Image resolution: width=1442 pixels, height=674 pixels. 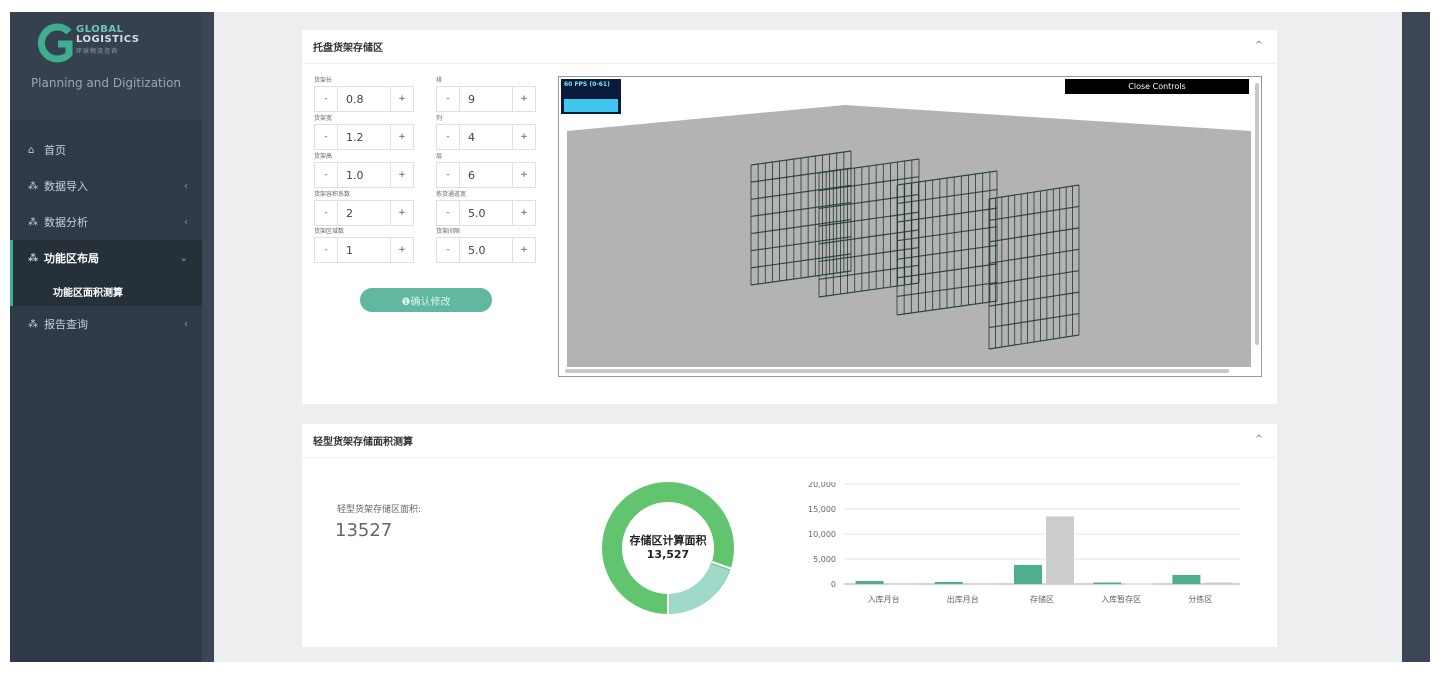 What do you see at coordinates (591, 96) in the screenshot?
I see `fps-monitor: 60 FPS (0-61)` at bounding box center [591, 96].